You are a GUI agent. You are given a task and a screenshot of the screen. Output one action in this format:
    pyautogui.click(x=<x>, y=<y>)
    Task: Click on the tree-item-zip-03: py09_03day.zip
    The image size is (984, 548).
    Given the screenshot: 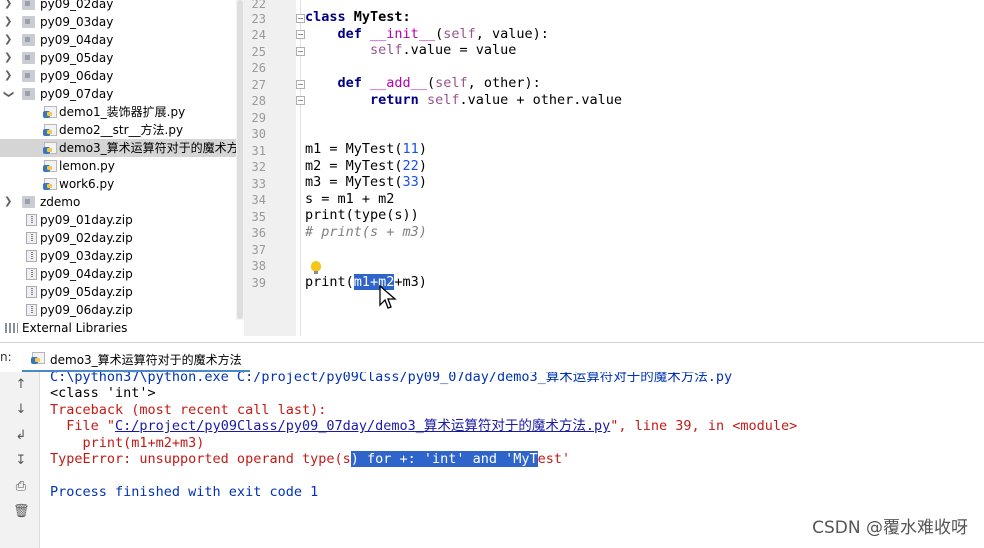 What is the action you would take?
    pyautogui.click(x=122, y=256)
    